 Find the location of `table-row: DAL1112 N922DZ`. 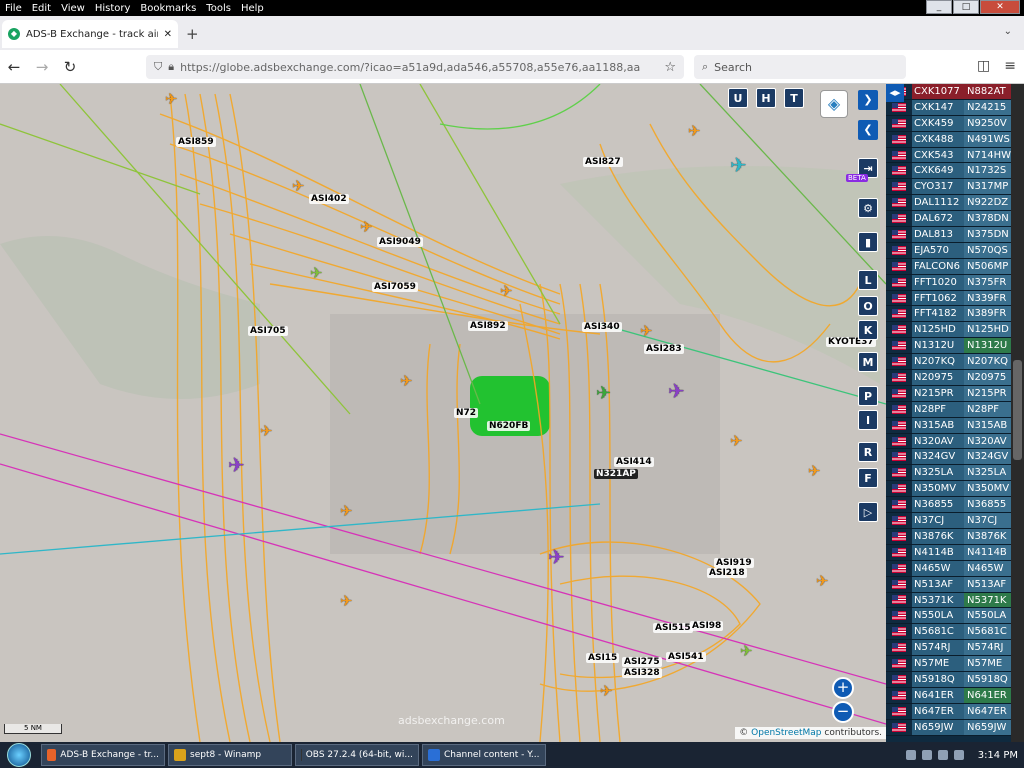

table-row: DAL1112 N922DZ is located at coordinates (955, 203).